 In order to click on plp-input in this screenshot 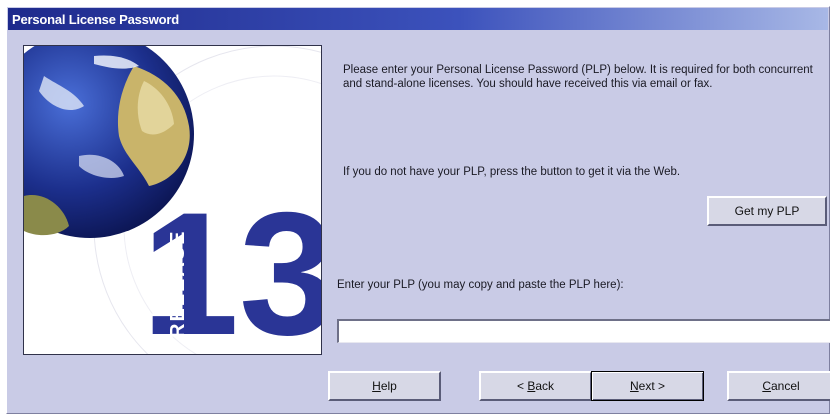, I will do `click(583, 331)`.